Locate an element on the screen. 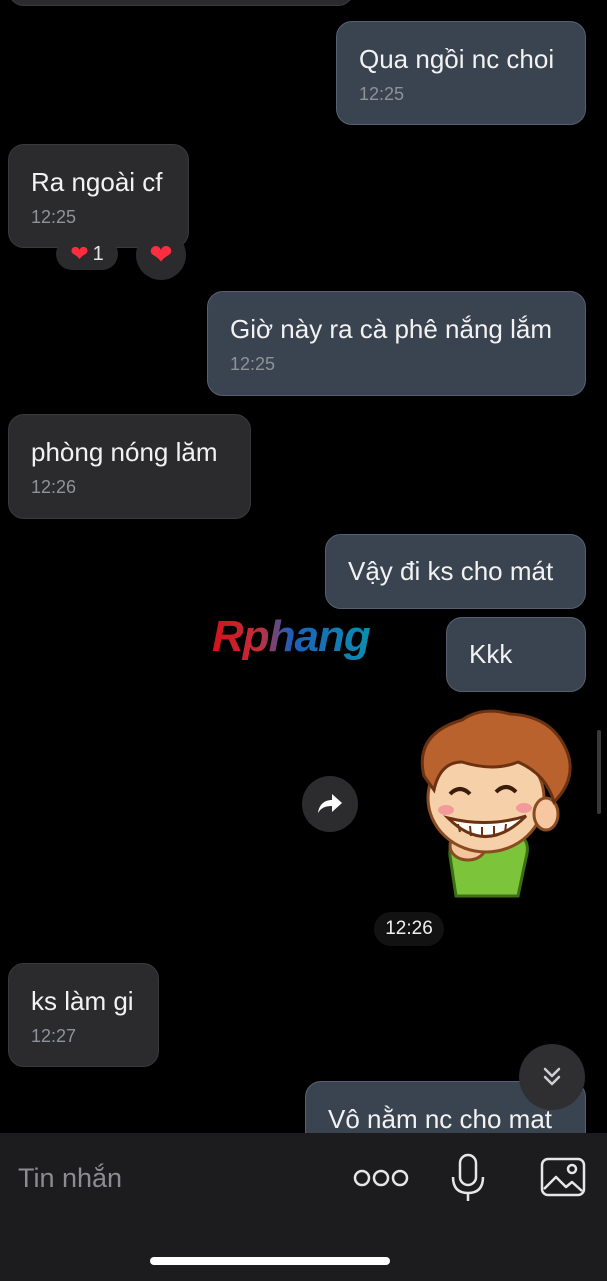  voice-record-button is located at coordinates (468, 1178).